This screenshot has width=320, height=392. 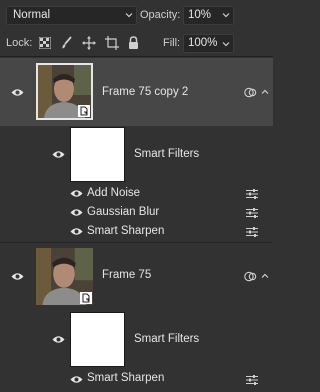 I want to click on artboard-lock-icon, so click(x=112, y=43).